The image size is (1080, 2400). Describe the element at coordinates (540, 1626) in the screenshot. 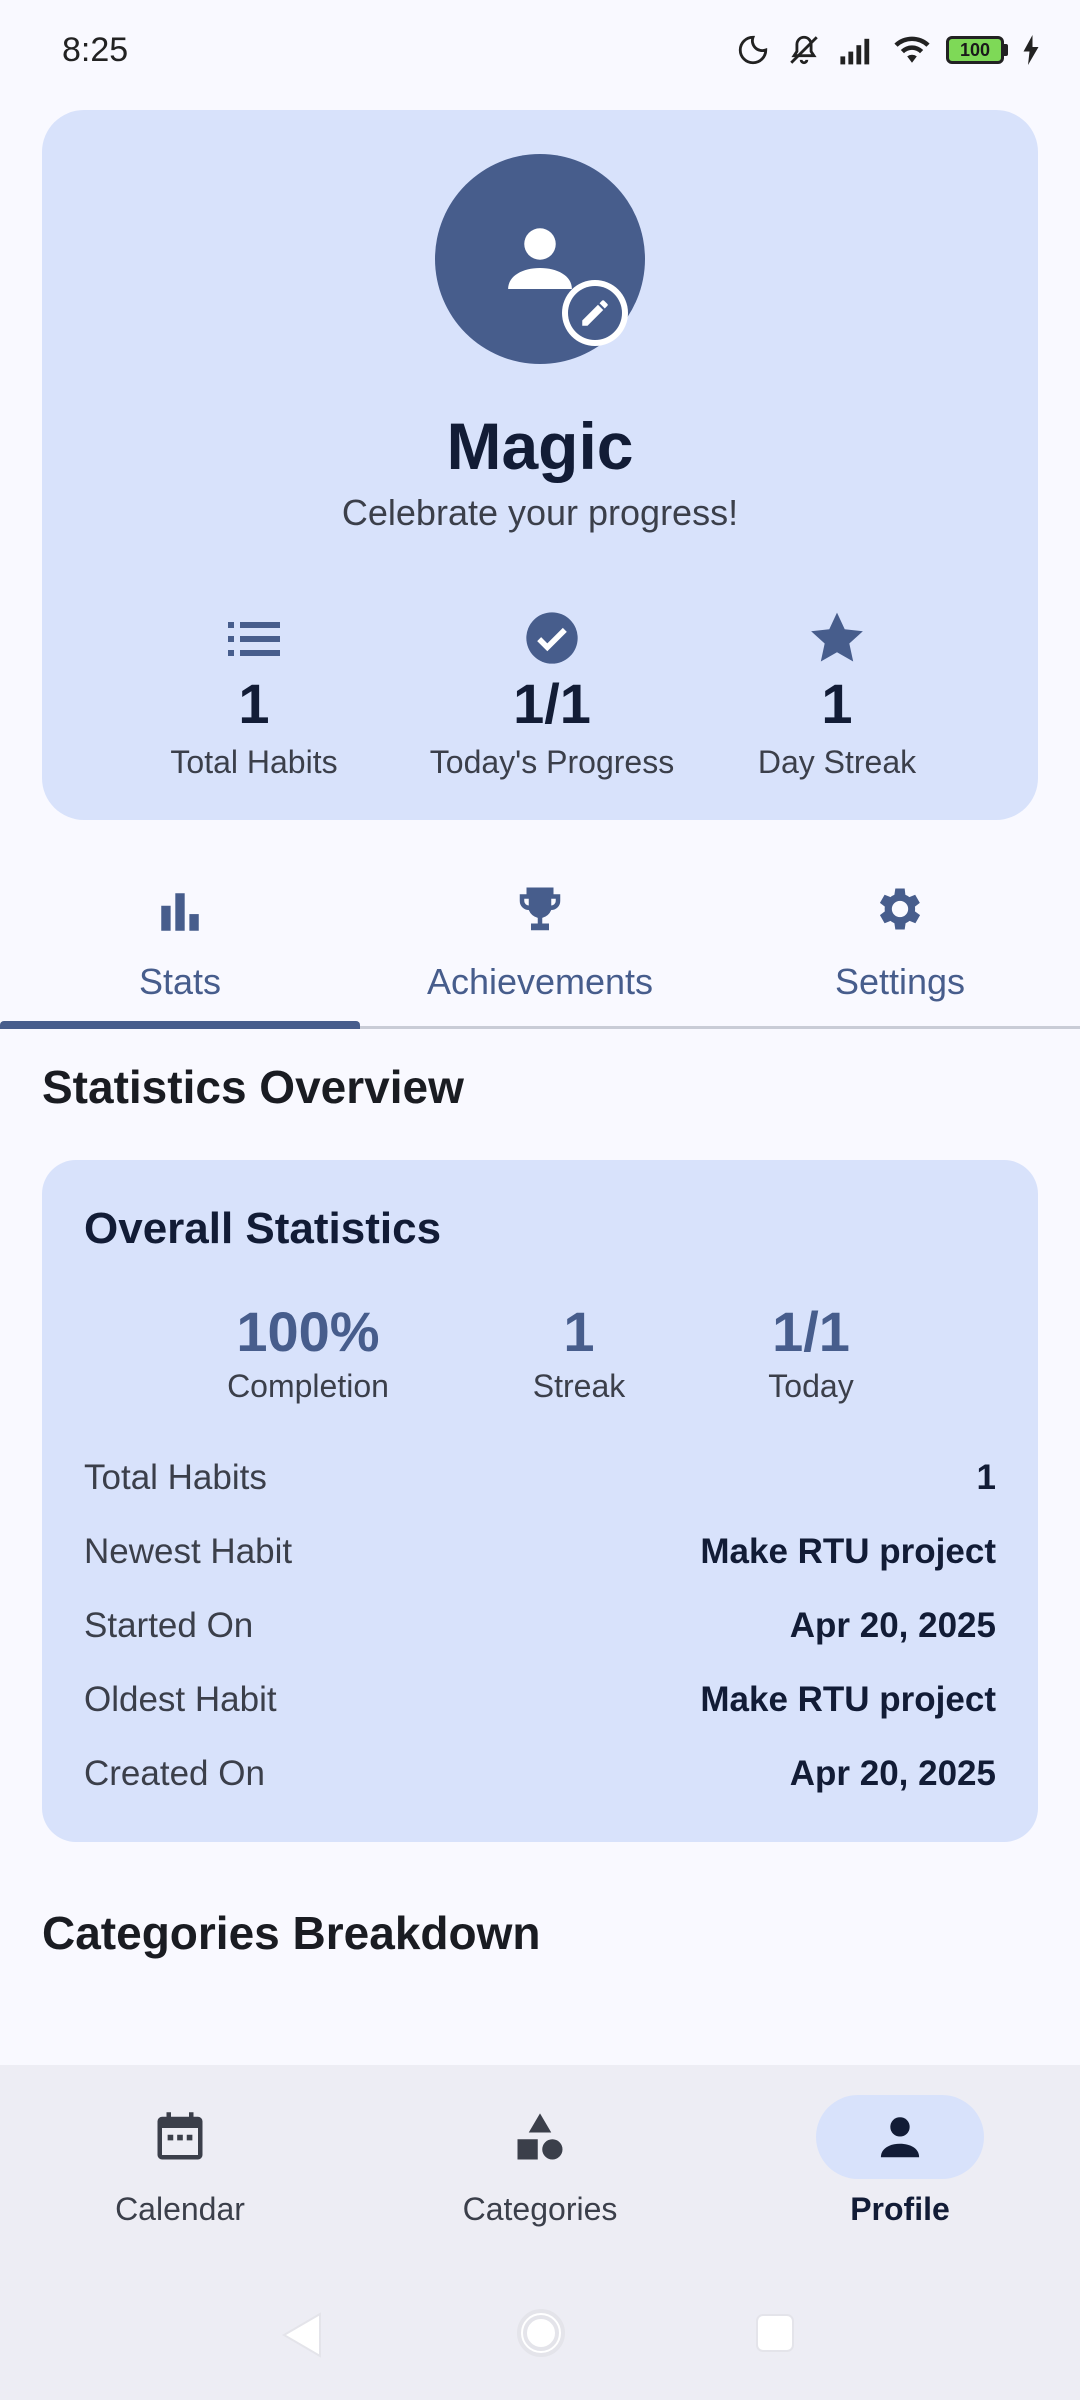

I see `detail-row-started-on: Started On Apr 20, 2025` at that location.